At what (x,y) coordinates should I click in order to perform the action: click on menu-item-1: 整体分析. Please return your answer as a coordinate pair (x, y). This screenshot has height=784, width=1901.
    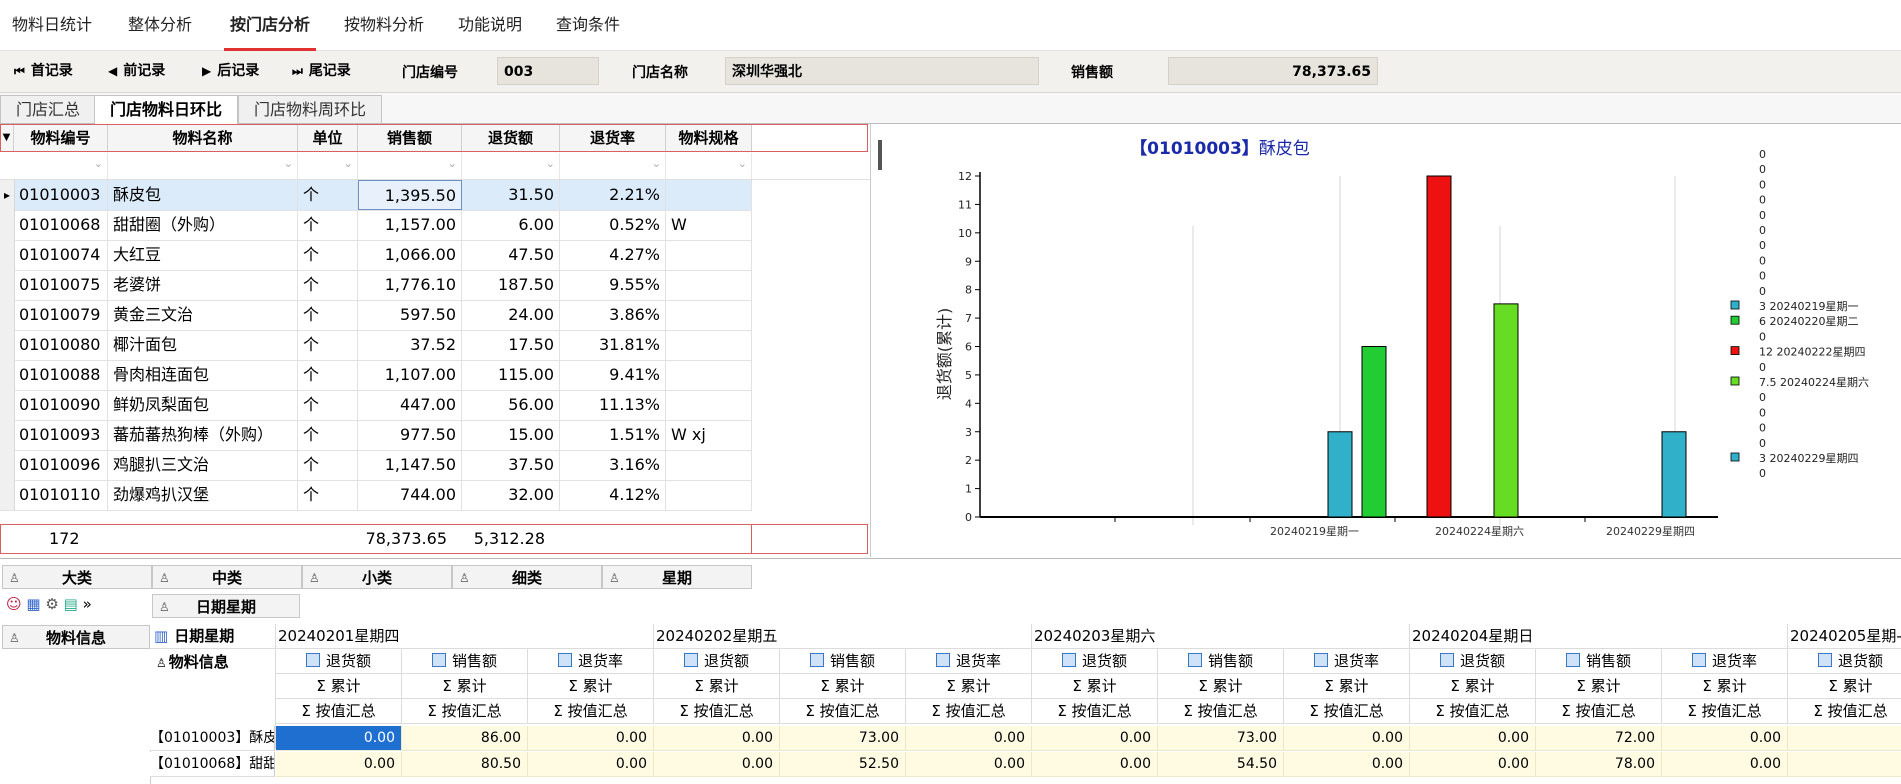
    Looking at the image, I should click on (160, 24).